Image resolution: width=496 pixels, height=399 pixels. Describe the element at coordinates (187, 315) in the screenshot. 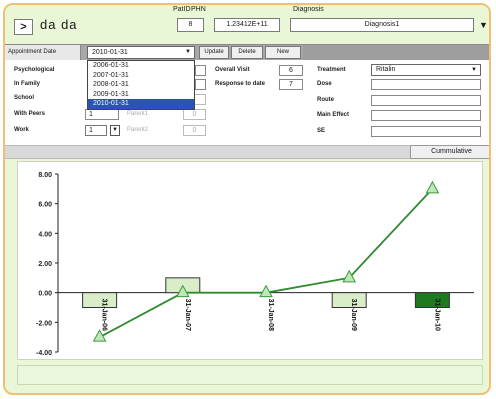

I see `x-tick-label: 31-Jan-07` at that location.